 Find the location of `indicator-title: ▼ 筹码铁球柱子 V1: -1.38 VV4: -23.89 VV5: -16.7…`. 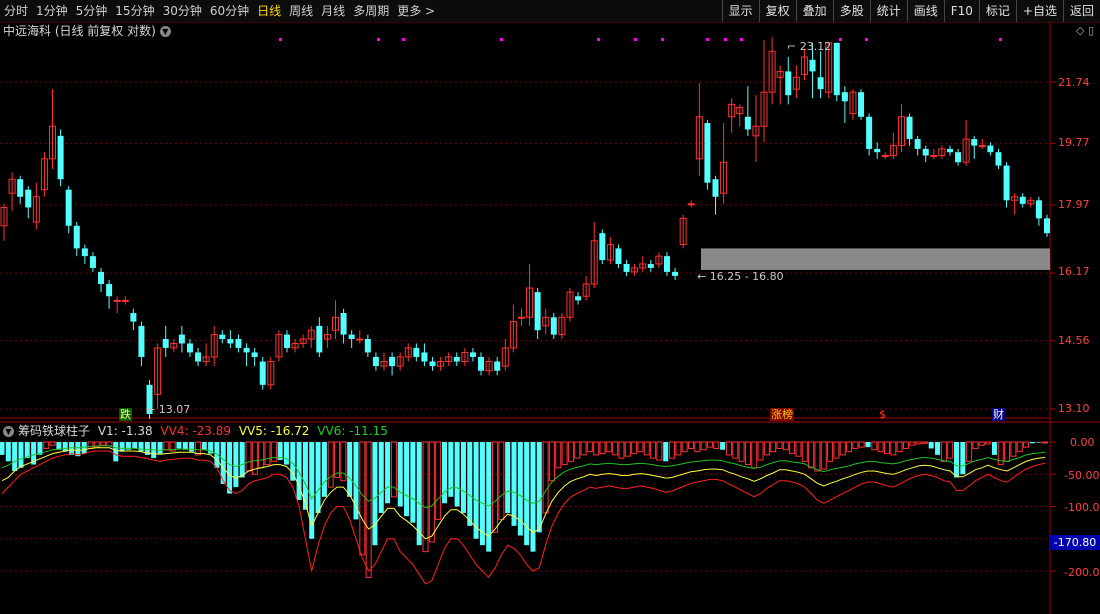

indicator-title: ▼ 筹码铁球柱子 V1: -1.38 VV4: -23.89 VV5: -16.7… is located at coordinates (197, 431).